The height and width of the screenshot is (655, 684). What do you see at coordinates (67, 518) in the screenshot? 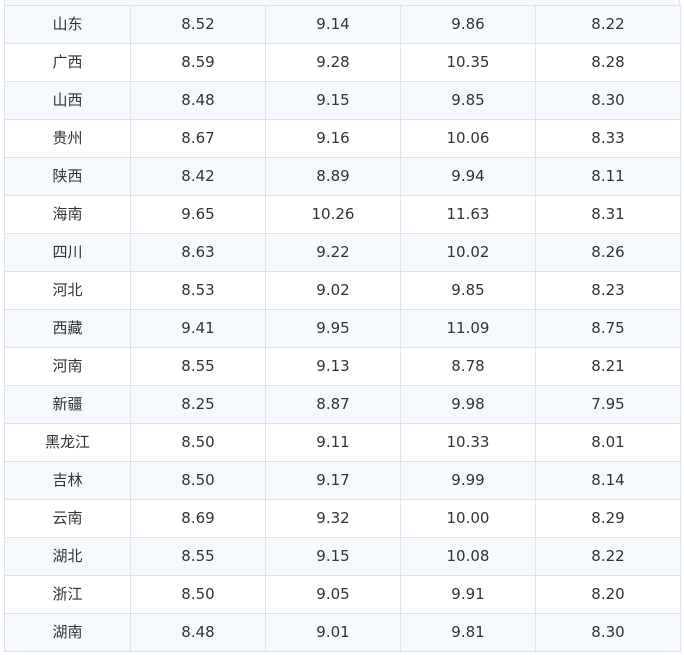
I see `region-cell: 云南` at bounding box center [67, 518].